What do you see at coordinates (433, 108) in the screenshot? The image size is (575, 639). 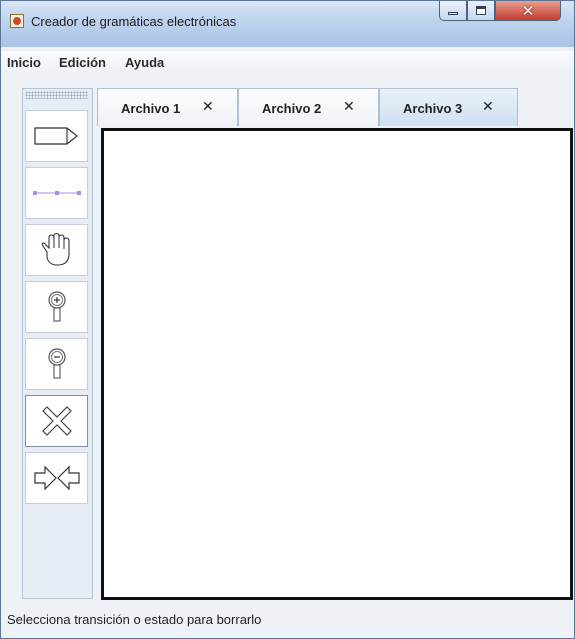 I see `tab-label: Archivo 3` at bounding box center [433, 108].